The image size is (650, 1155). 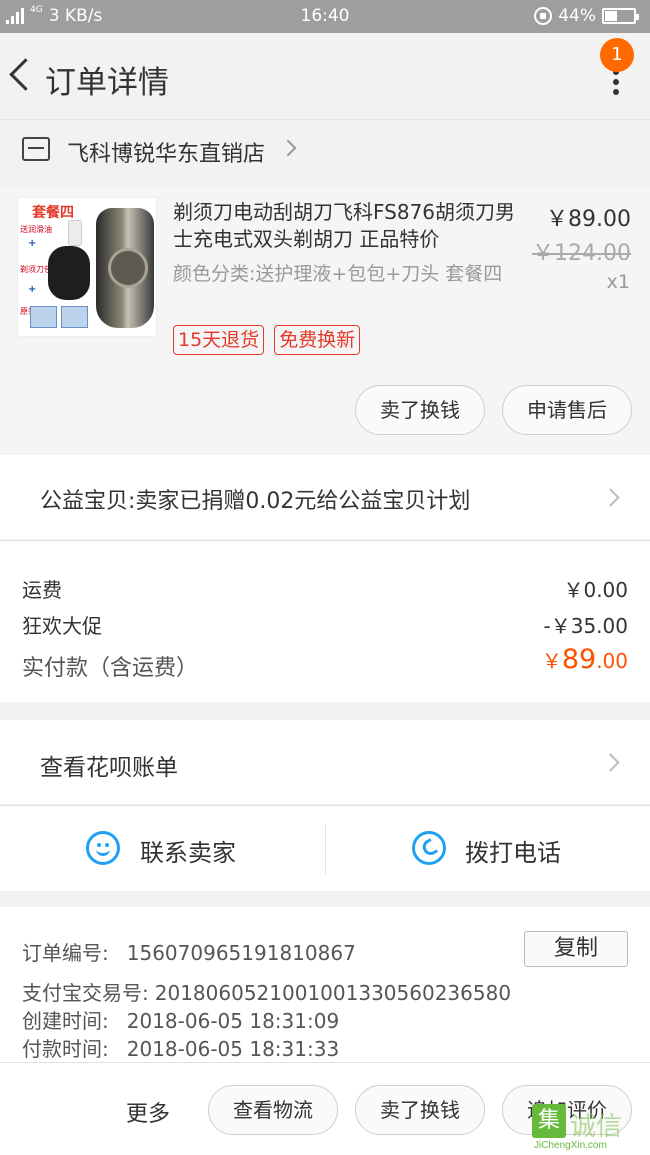 What do you see at coordinates (325, 76) in the screenshot?
I see `nav-bar: 订单详情 1` at bounding box center [325, 76].